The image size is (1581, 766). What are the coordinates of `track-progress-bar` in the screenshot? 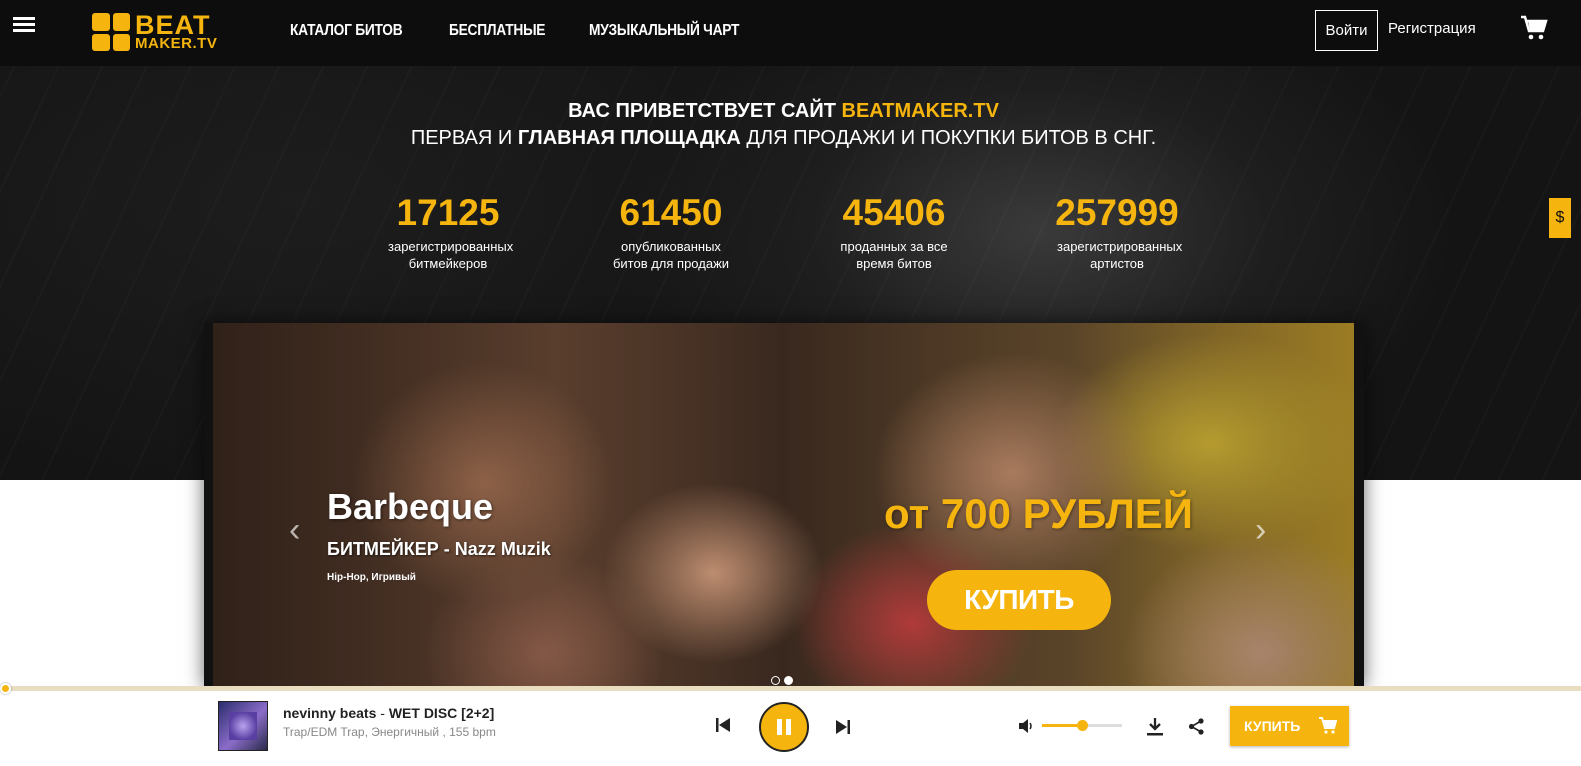 It's located at (790, 688).